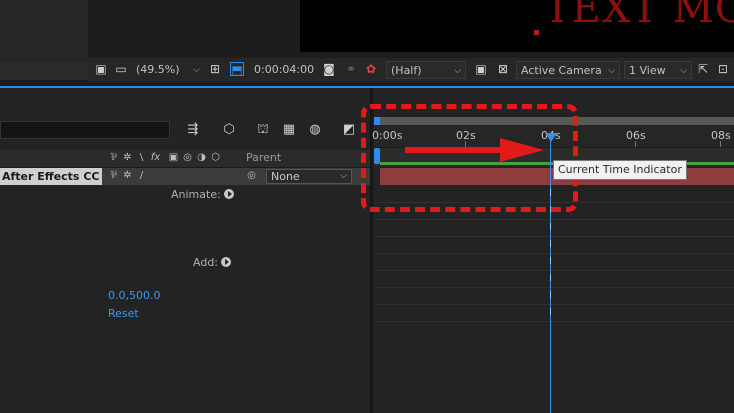 The height and width of the screenshot is (413, 734). What do you see at coordinates (329, 69) in the screenshot?
I see `snapshot-camera-icon: ◙` at bounding box center [329, 69].